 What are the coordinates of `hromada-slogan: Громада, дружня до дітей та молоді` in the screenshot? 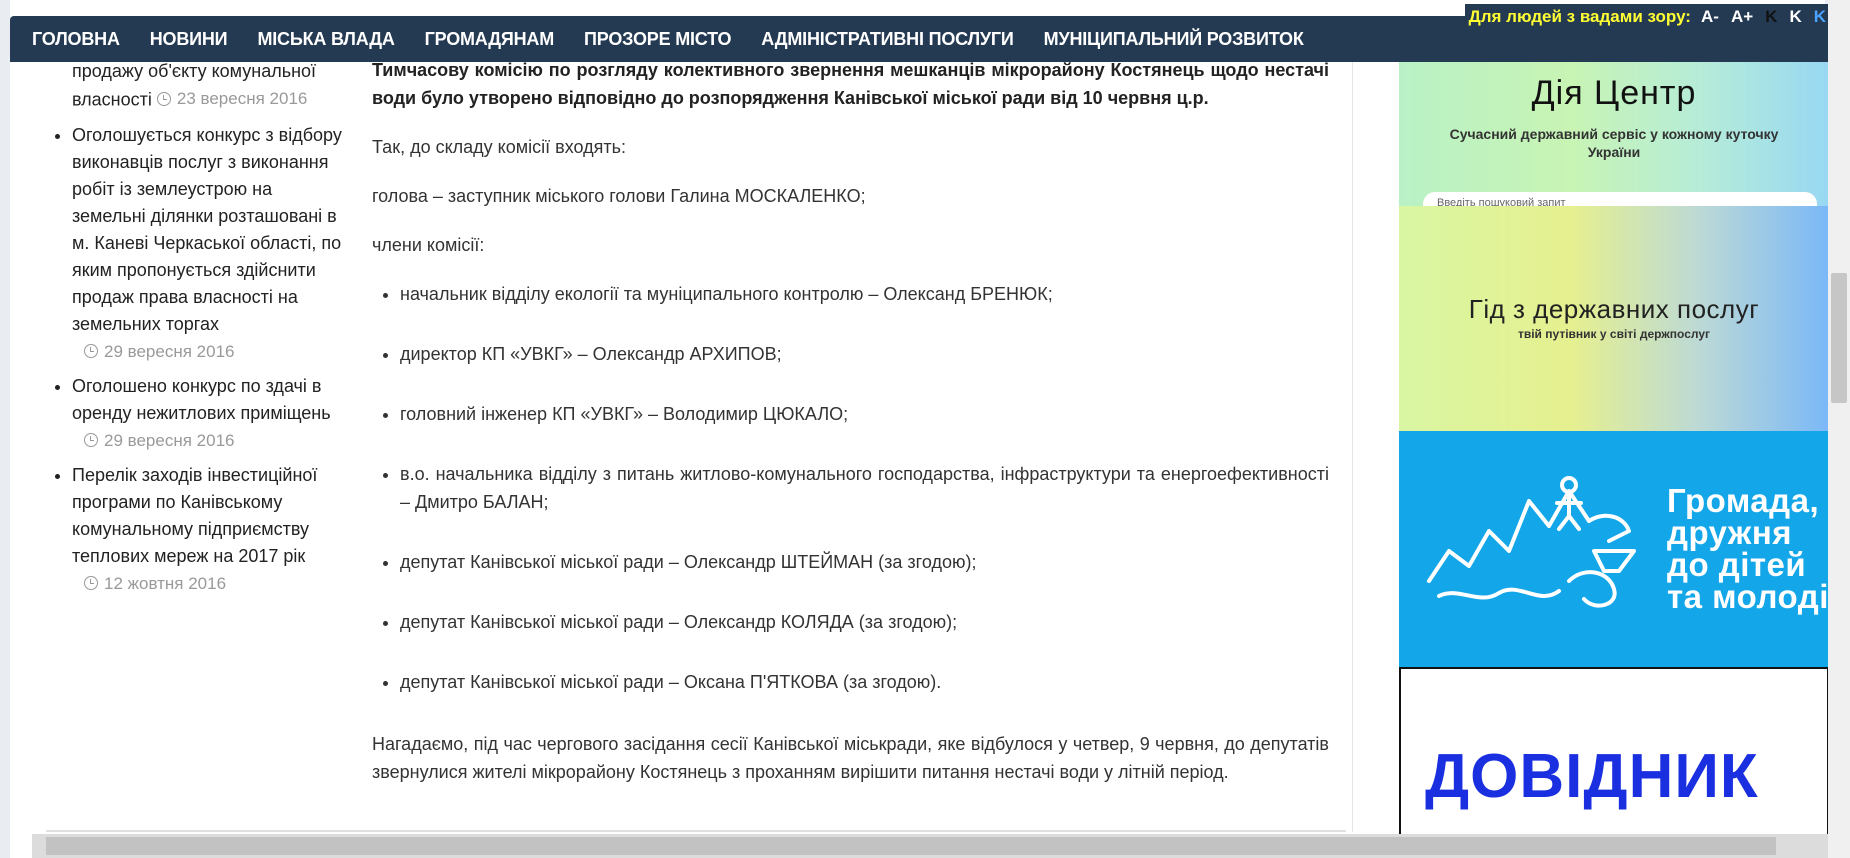 It's located at (1748, 548).